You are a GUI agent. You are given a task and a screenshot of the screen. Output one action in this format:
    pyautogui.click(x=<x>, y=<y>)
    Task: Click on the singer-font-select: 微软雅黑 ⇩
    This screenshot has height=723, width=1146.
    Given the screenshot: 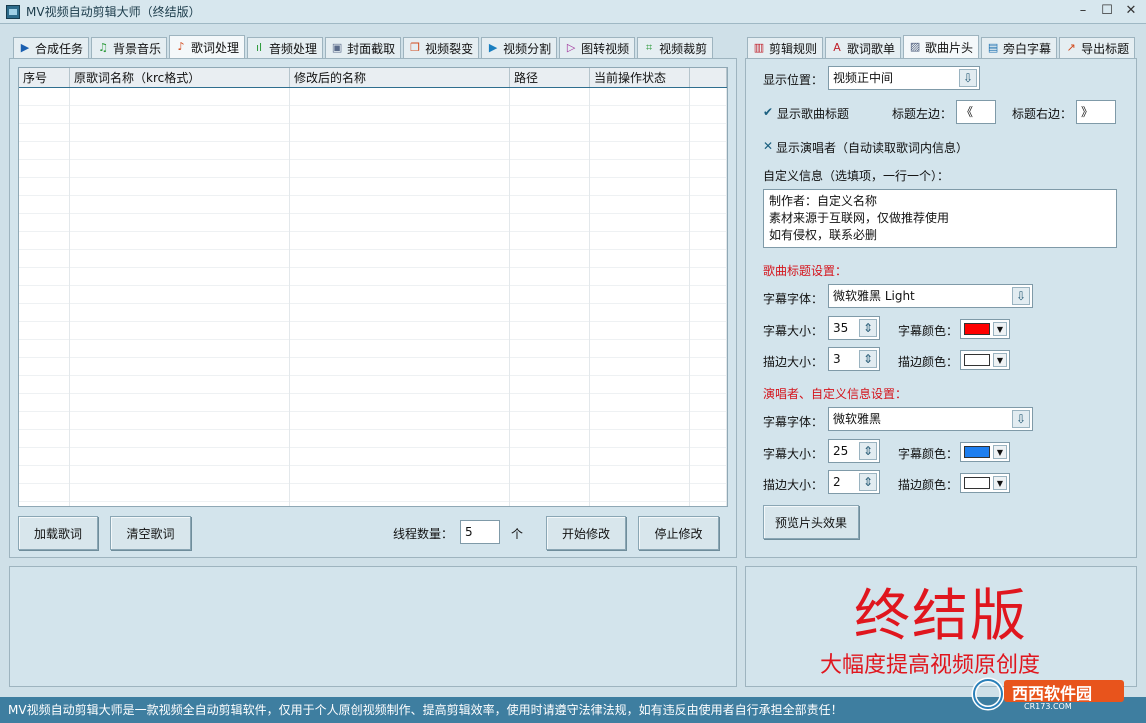 What is the action you would take?
    pyautogui.click(x=930, y=419)
    